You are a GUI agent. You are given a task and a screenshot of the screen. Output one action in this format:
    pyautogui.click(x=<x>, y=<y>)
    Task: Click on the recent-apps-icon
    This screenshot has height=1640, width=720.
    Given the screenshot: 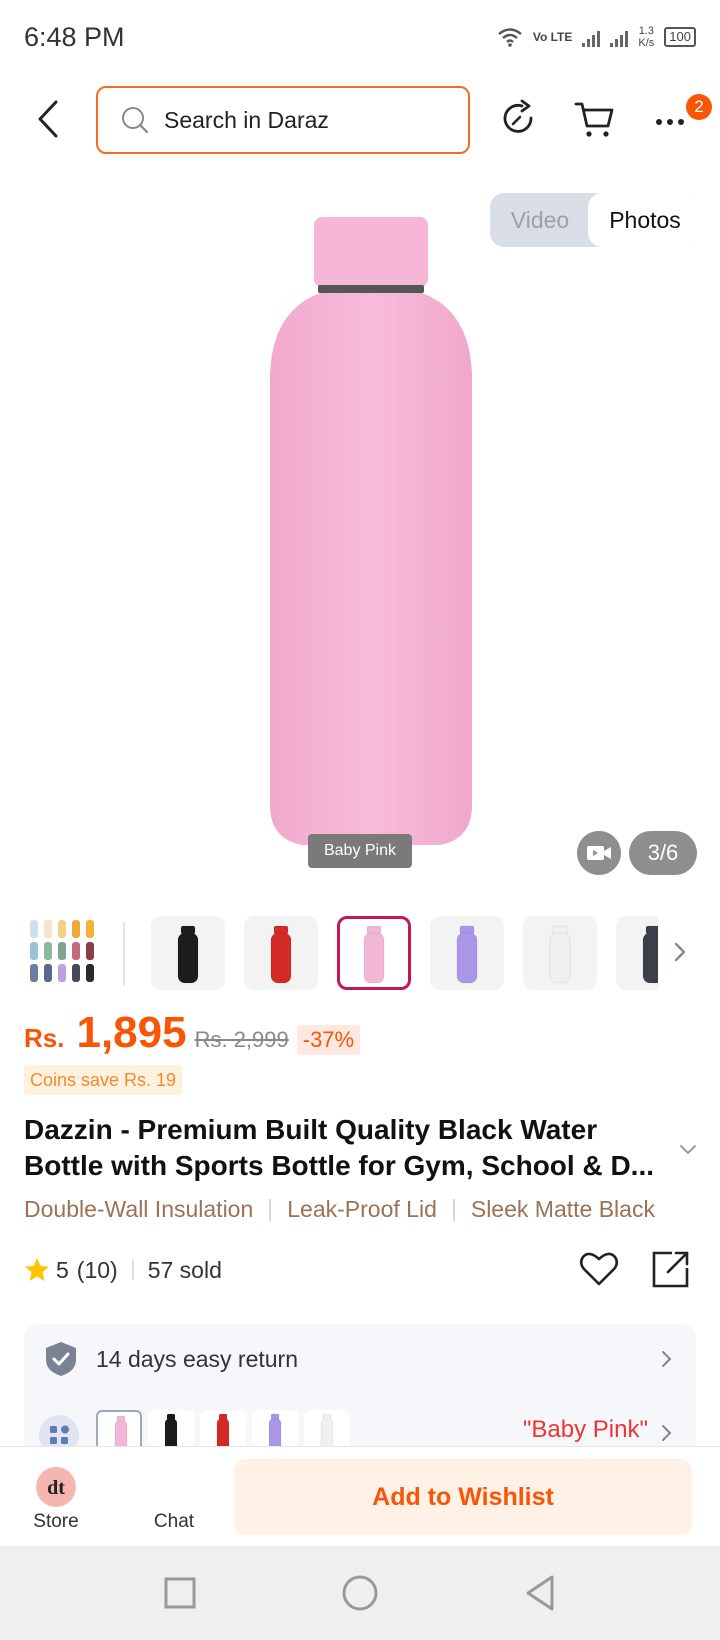 What is the action you would take?
    pyautogui.click(x=180, y=1593)
    